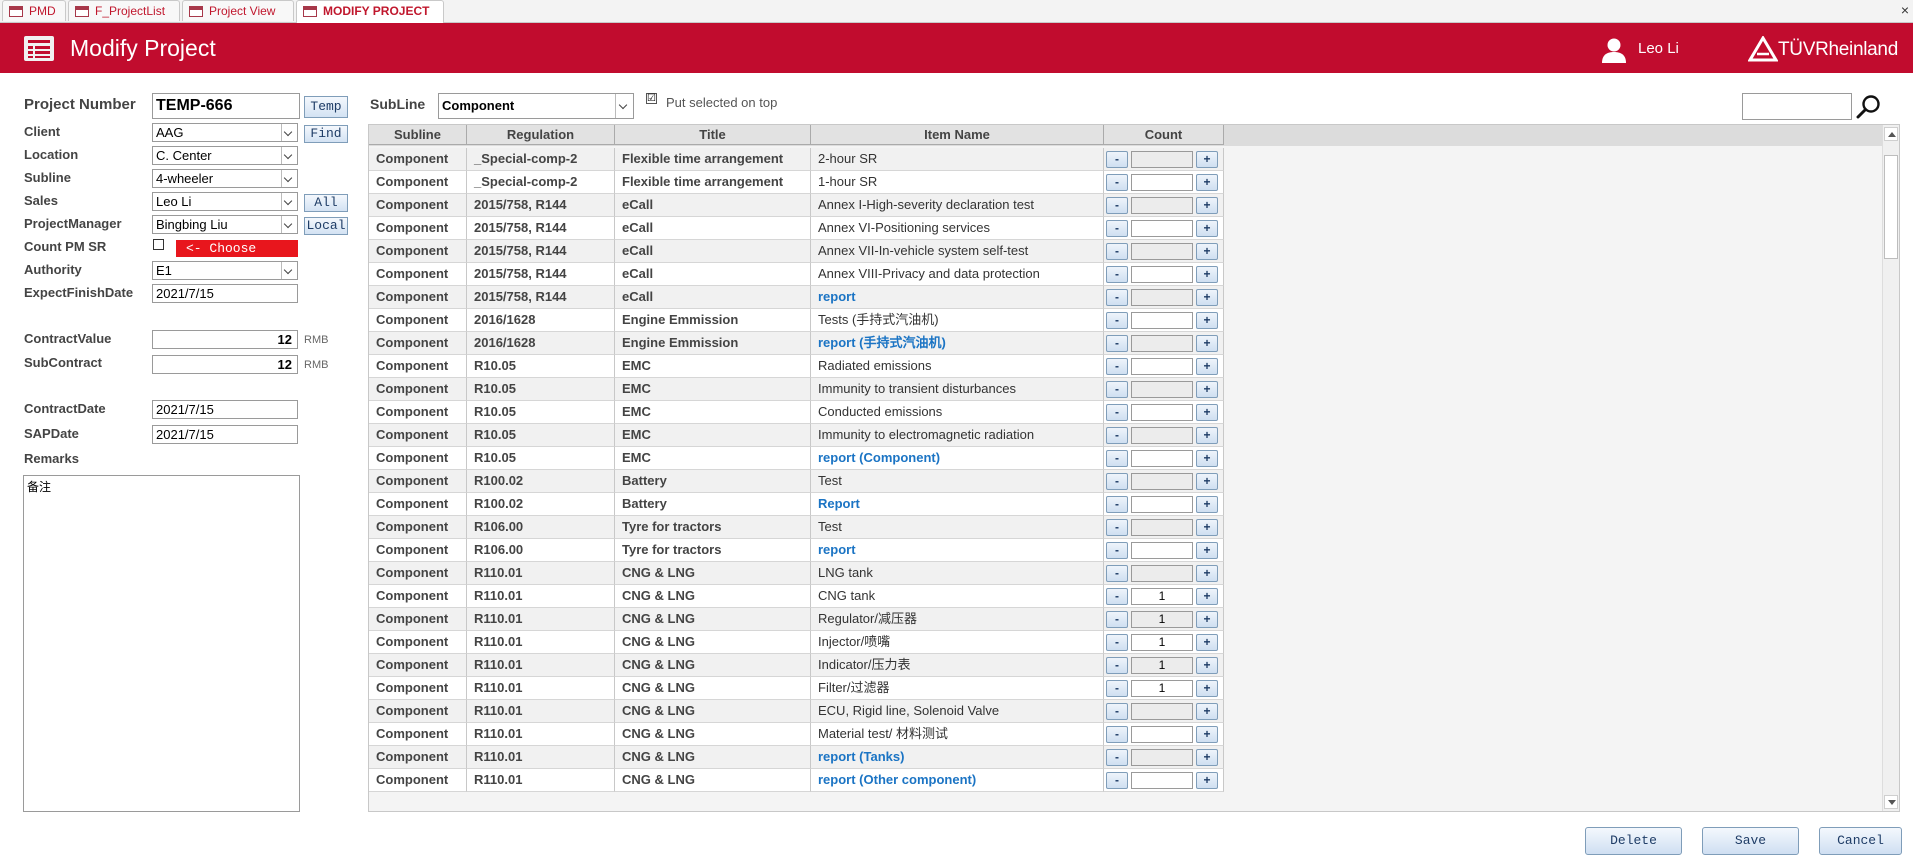  What do you see at coordinates (225, 339) in the screenshot?
I see `contract-value-field: 12` at bounding box center [225, 339].